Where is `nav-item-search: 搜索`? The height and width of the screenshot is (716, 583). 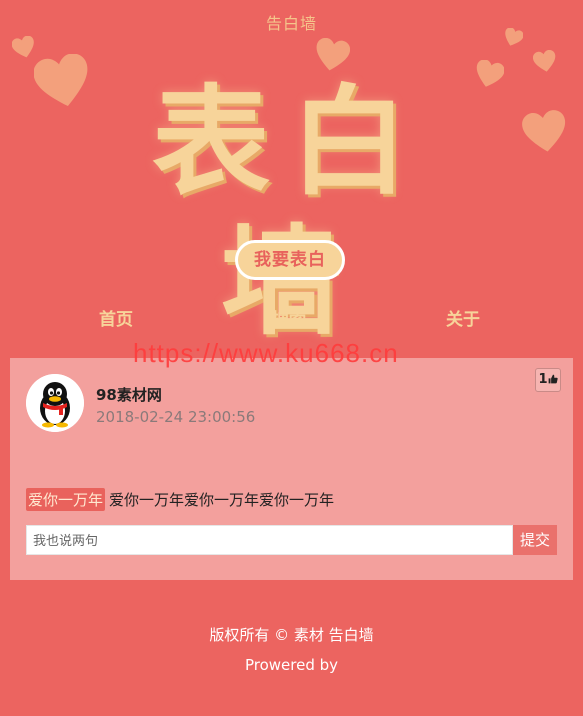
nav-item-search: 搜索 is located at coordinates (289, 317).